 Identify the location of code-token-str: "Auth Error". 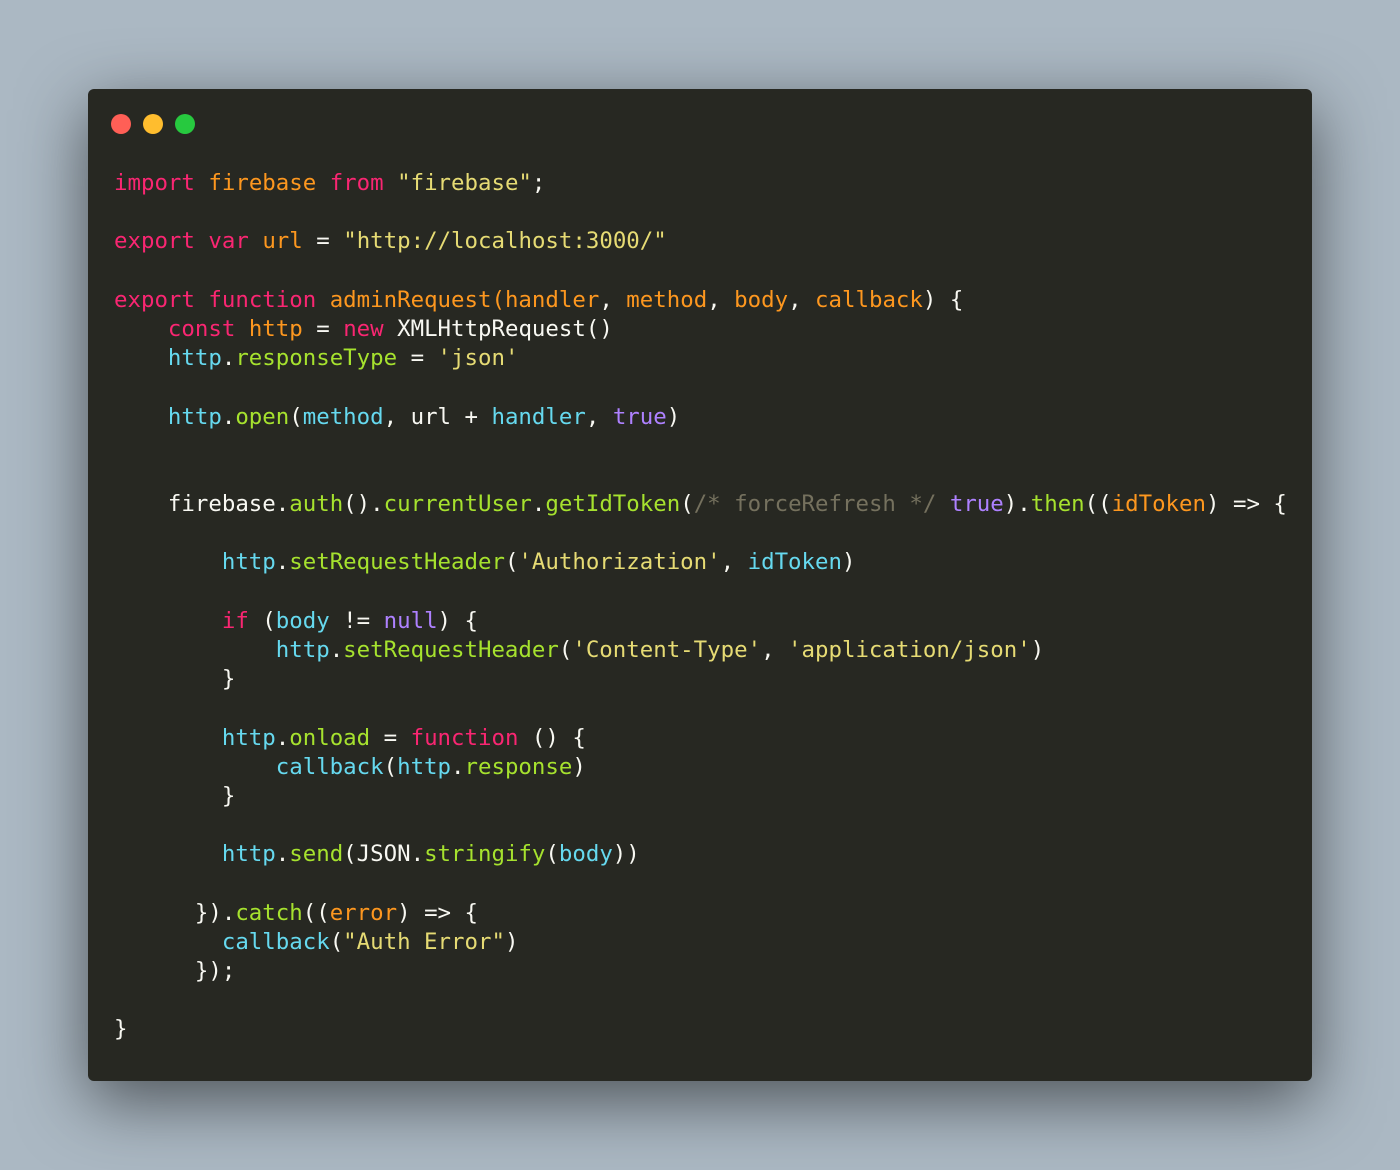
(424, 941).